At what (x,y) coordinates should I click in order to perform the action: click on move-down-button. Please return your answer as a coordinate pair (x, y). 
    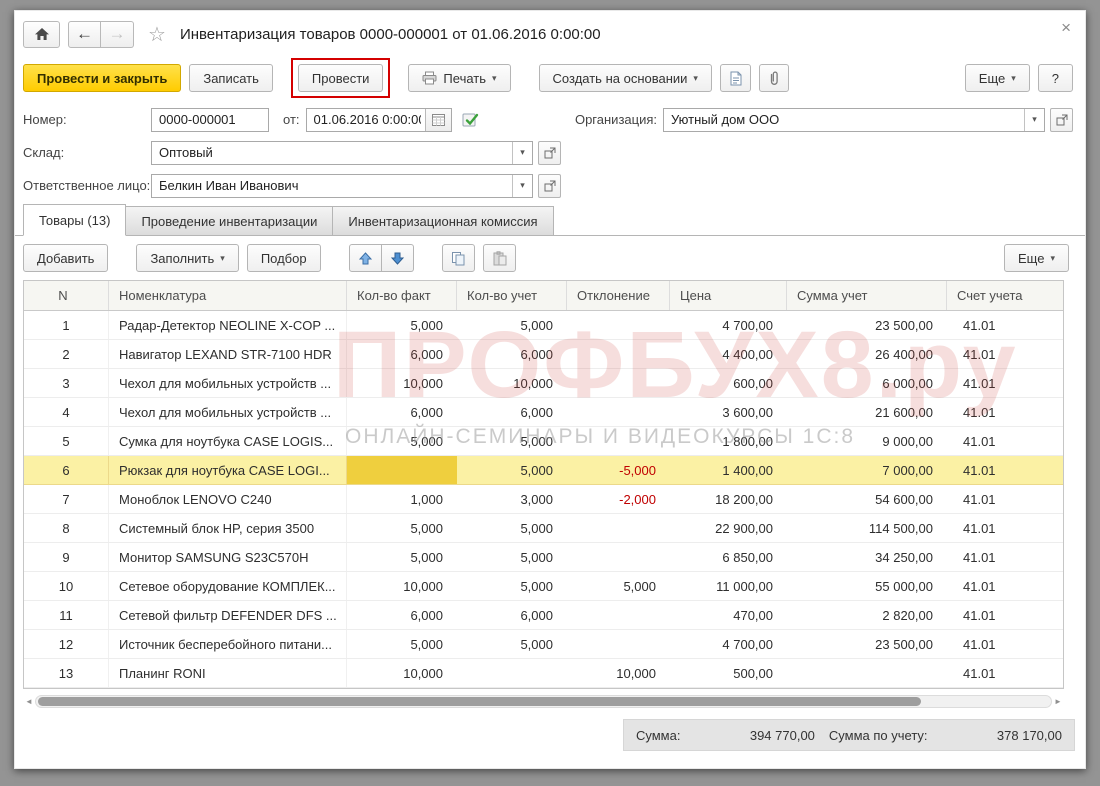
    Looking at the image, I should click on (397, 258).